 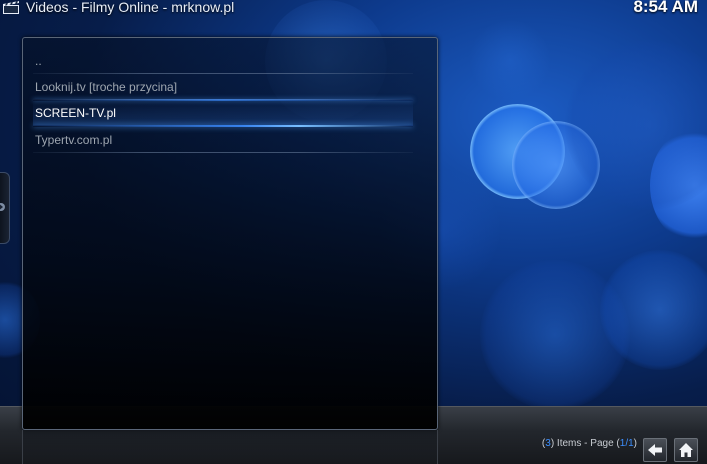 I want to click on list-item: Typertv.com.pl, so click(x=224, y=140).